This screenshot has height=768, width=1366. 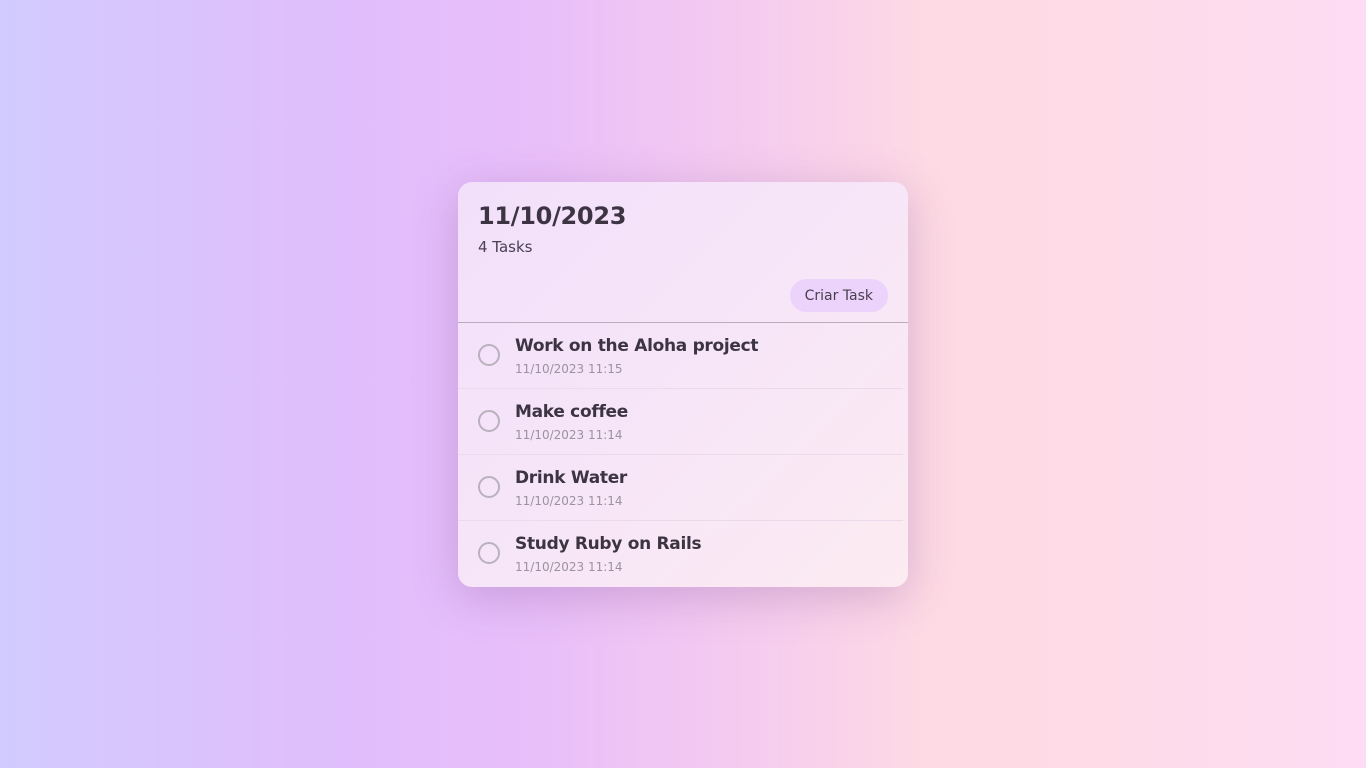 What do you see at coordinates (608, 544) in the screenshot?
I see `task-title: Study Ruby on Rails` at bounding box center [608, 544].